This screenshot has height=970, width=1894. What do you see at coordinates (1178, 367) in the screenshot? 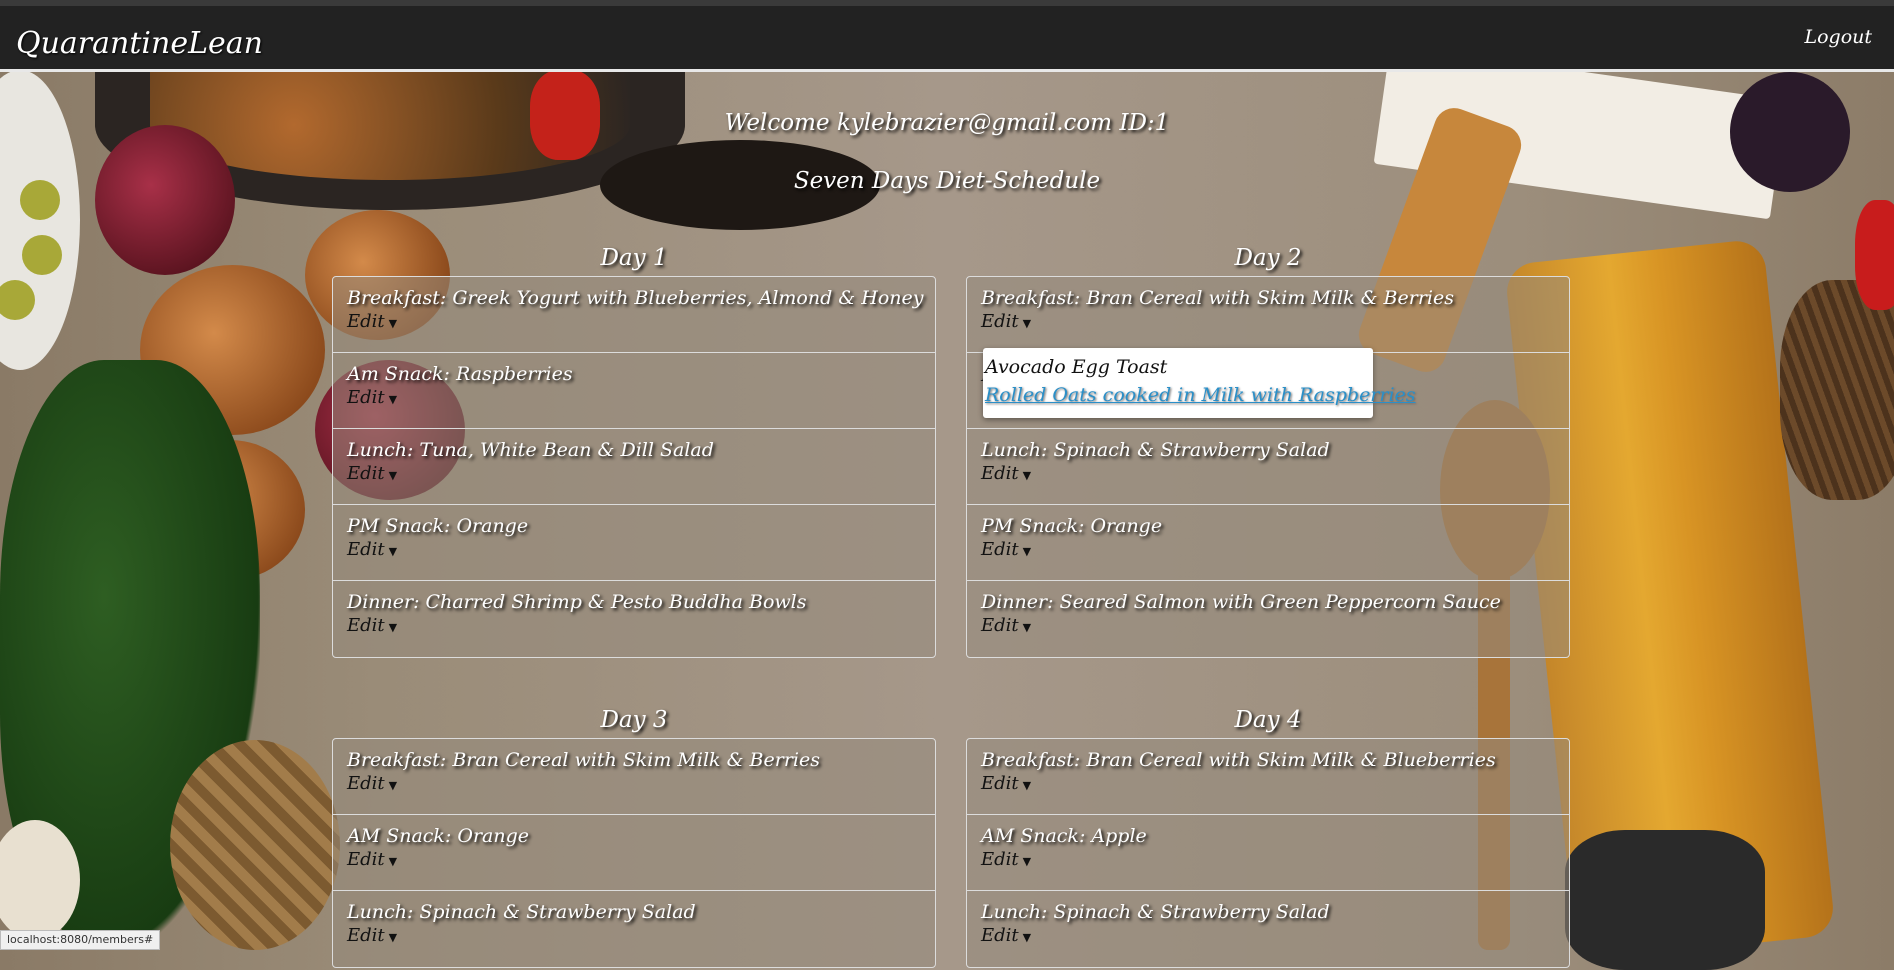
I see `dropdown-option: Avocado Egg Toast` at bounding box center [1178, 367].